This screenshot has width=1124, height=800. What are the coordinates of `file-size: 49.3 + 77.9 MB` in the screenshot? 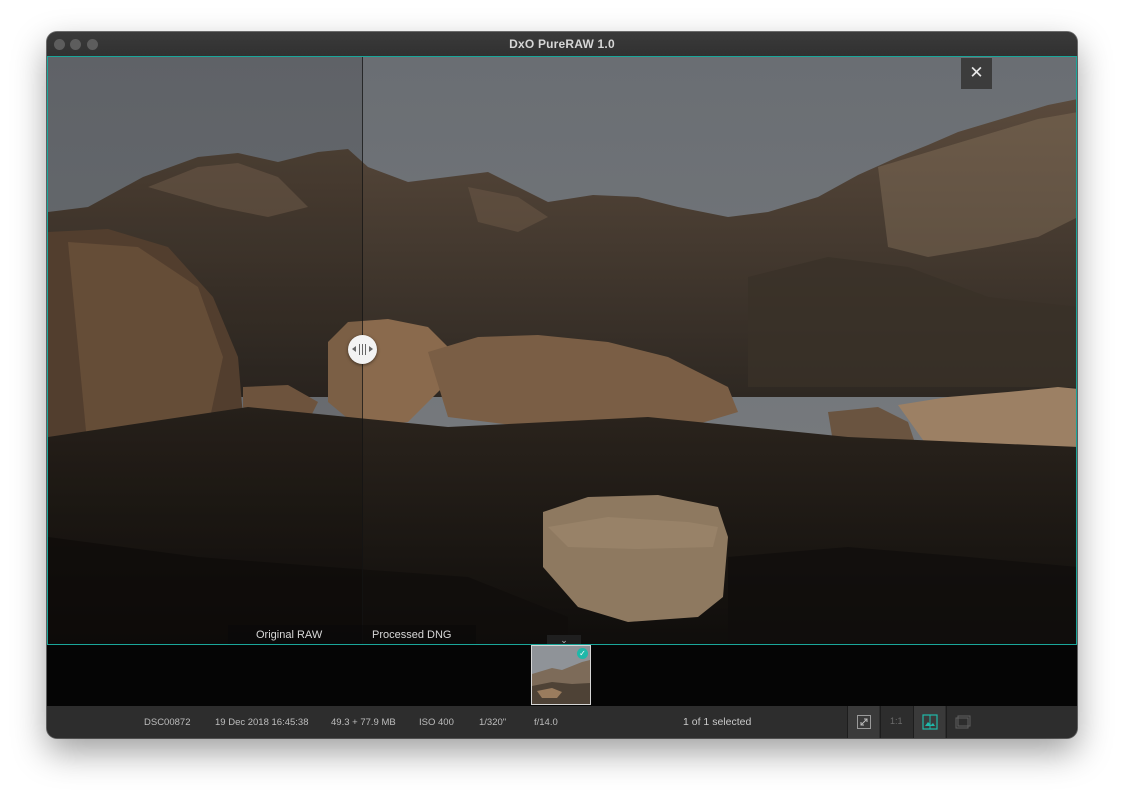 It's located at (363, 722).